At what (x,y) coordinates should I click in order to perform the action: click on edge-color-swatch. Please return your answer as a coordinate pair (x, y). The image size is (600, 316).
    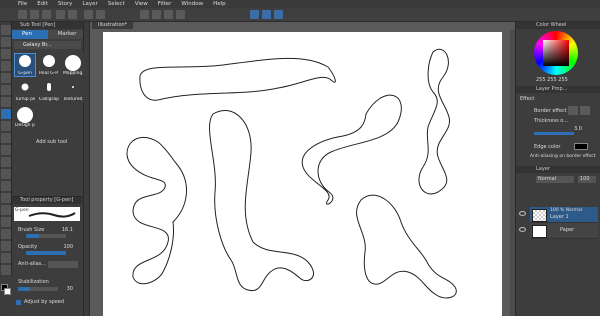
    Looking at the image, I should click on (581, 146).